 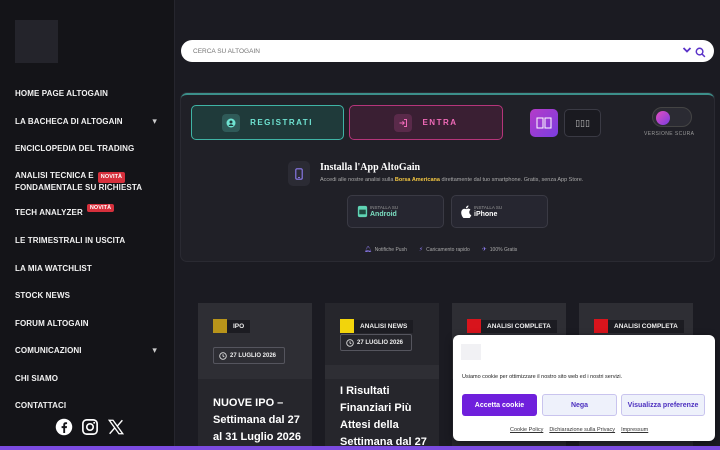 I want to click on install-iphone-button: INSTALLA SU iPhone, so click(x=499, y=211).